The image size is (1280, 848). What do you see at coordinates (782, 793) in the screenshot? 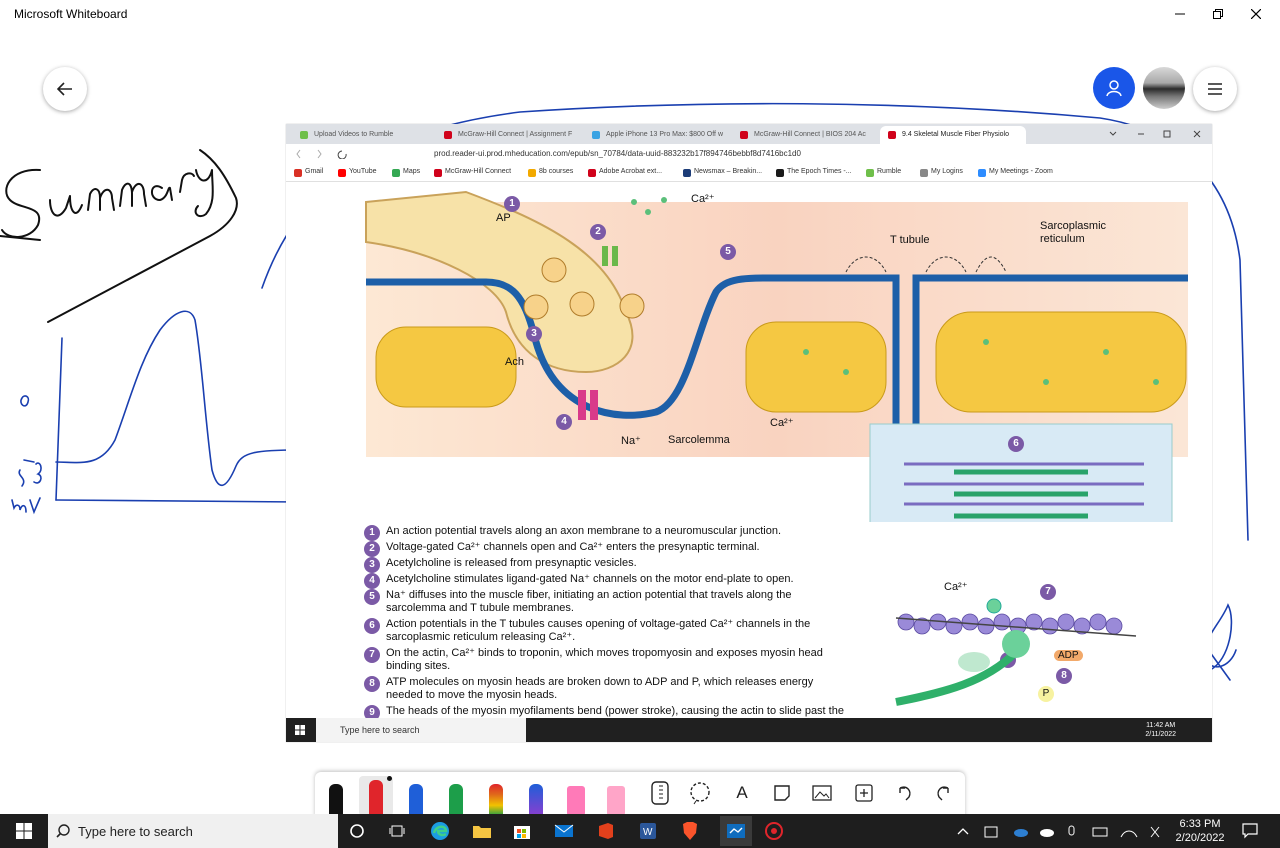
I see `sticky-note-button` at bounding box center [782, 793].